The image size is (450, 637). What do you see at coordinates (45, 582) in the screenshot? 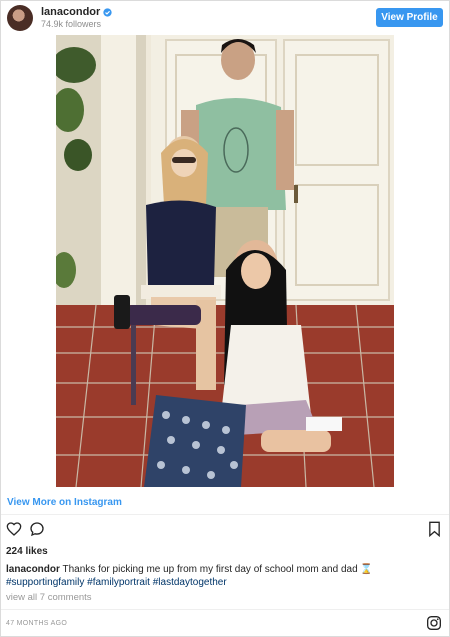
I see `hashtag: #supportingfamily` at bounding box center [45, 582].